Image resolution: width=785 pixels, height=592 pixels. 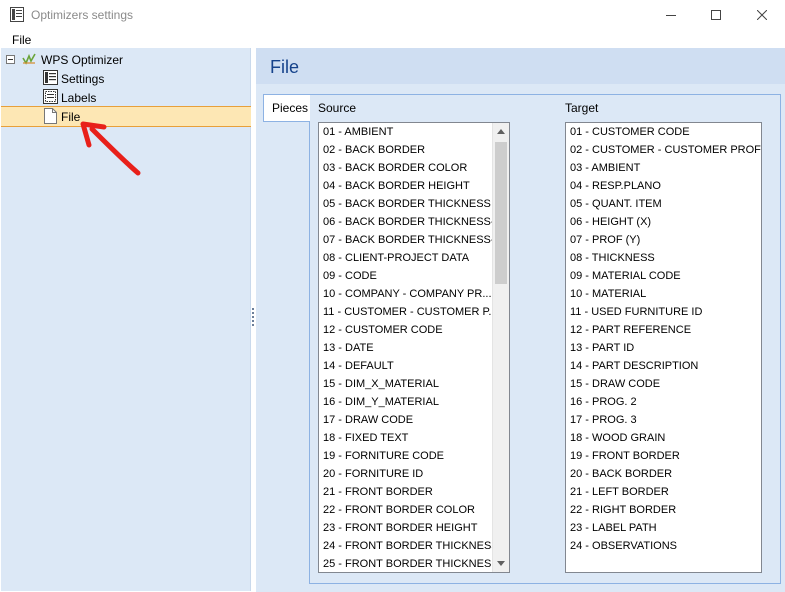 What do you see at coordinates (414, 510) in the screenshot?
I see `list-item: 22 - FRONT BORDER COLOR` at bounding box center [414, 510].